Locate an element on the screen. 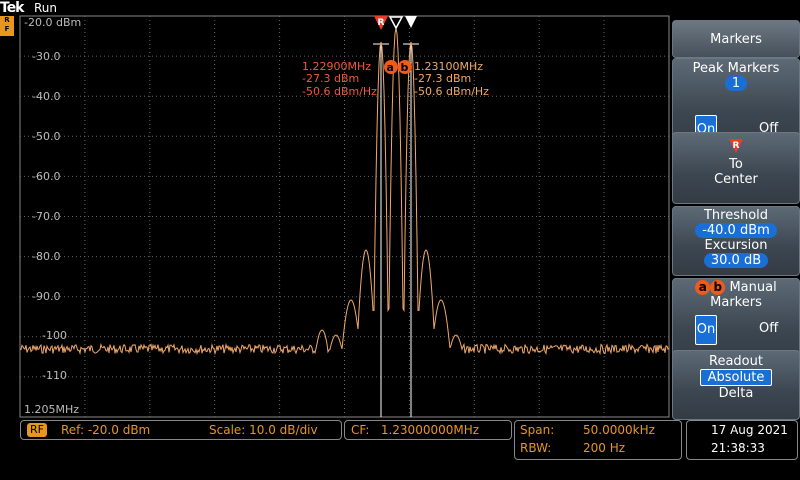  rbw-label: RBW: is located at coordinates (536, 448).